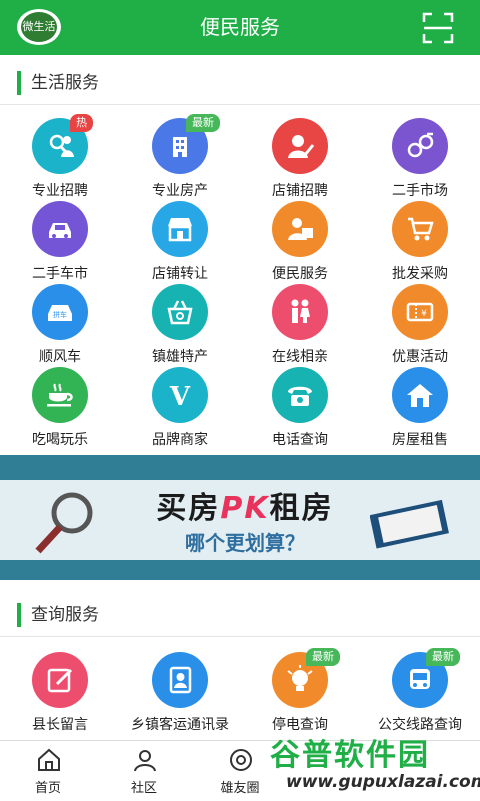  I want to click on service-icon-circle: ¥, so click(420, 312).